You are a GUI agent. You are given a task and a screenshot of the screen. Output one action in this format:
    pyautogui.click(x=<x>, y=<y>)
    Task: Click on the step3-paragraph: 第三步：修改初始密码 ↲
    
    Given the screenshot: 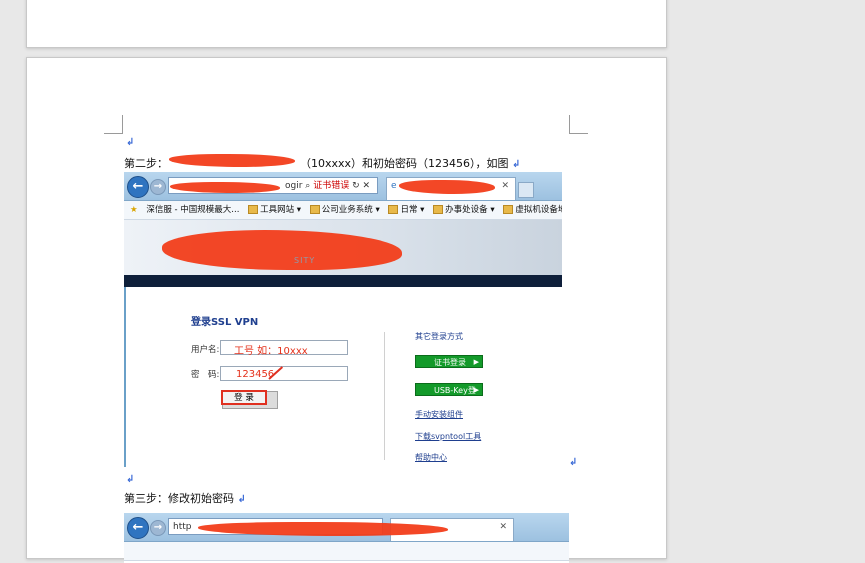 What is the action you would take?
    pyautogui.click(x=185, y=498)
    